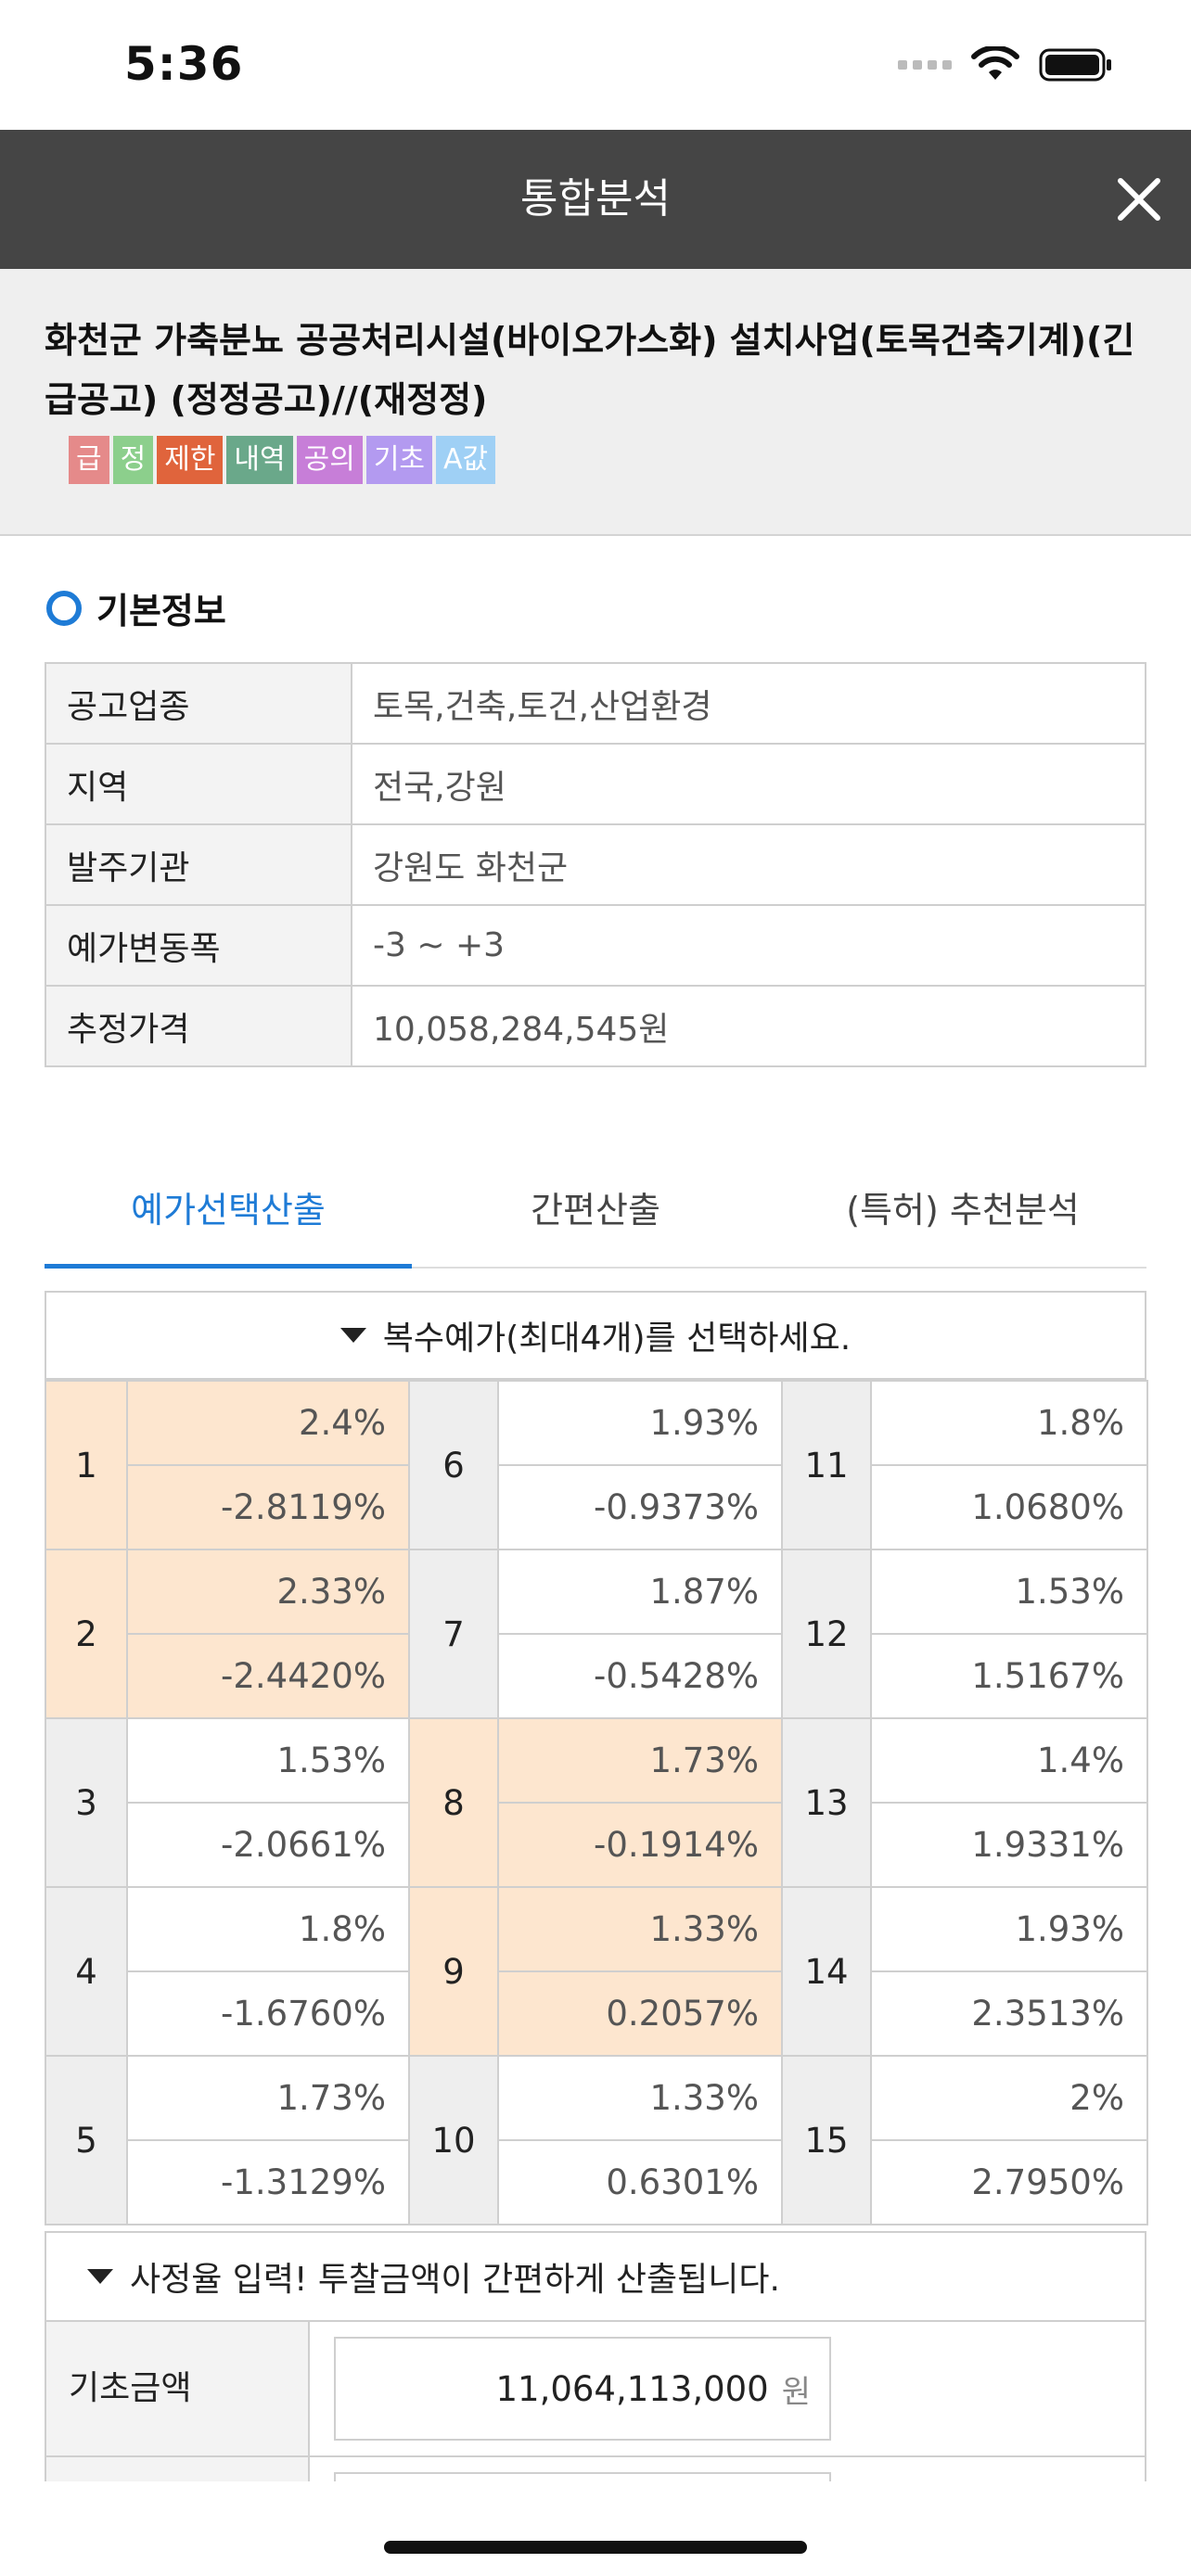 The width and height of the screenshot is (1191, 2576). What do you see at coordinates (640, 1592) in the screenshot?
I see `price-rate-cell: 1.87%` at bounding box center [640, 1592].